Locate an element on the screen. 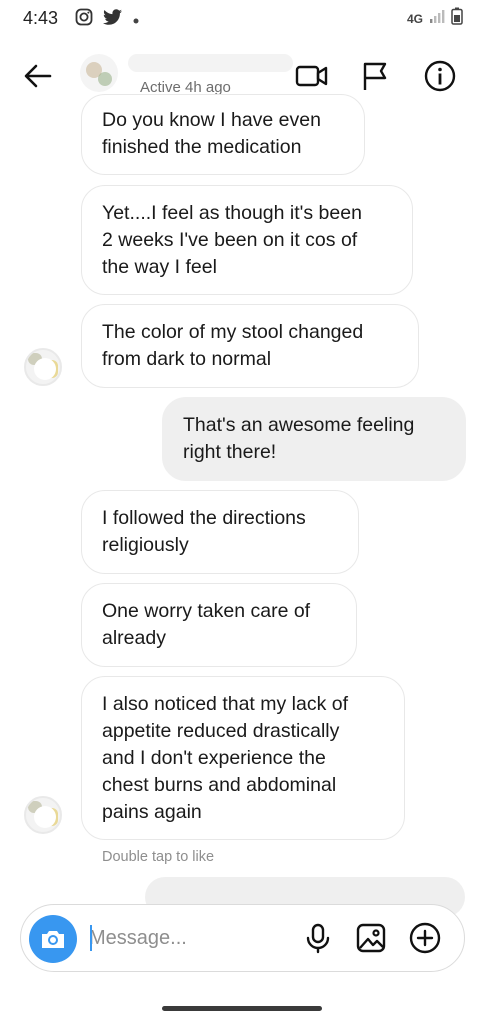 This screenshot has width=485, height=1024. video-camera-icon is located at coordinates (311, 76).